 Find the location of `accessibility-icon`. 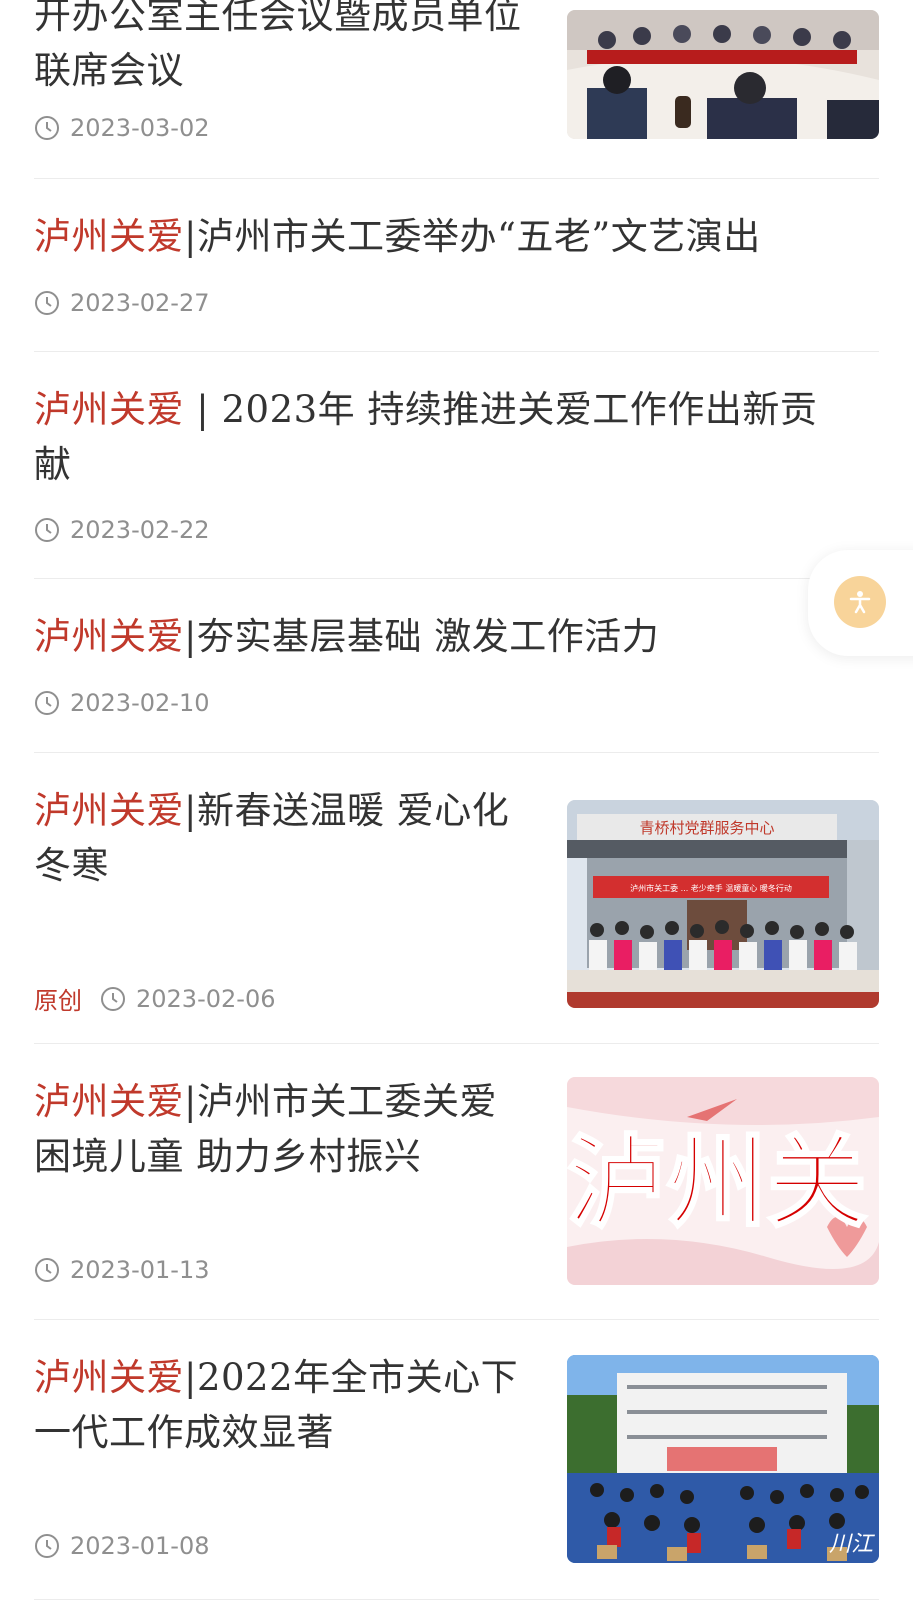

accessibility-icon is located at coordinates (860, 602).